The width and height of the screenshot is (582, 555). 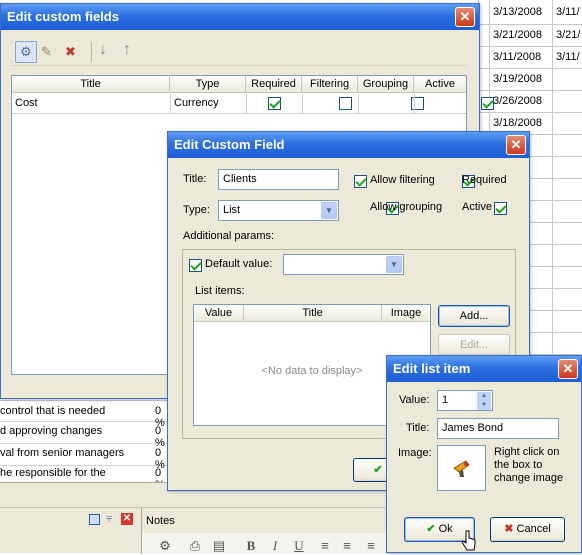 I want to click on title-input: Clients, so click(x=278, y=179).